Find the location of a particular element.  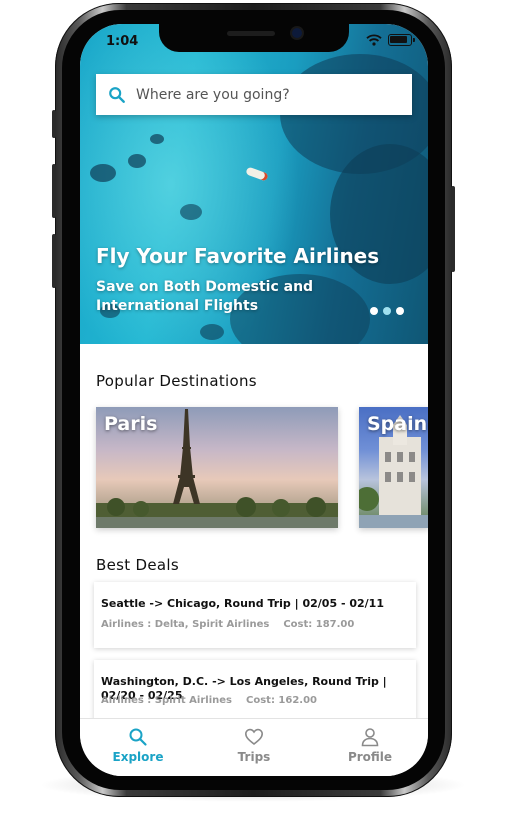

deal-meta: Airlines : Spirit Airlines Cost: 162.00 is located at coordinates (216, 700).